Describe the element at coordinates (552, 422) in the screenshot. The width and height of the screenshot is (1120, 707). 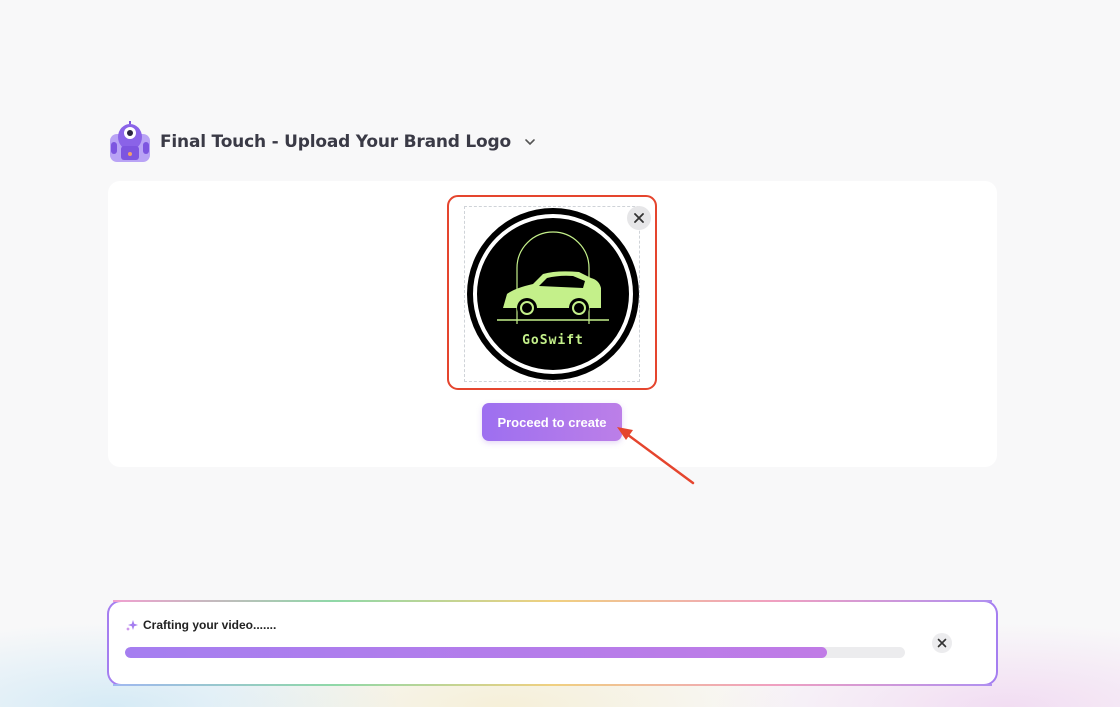
I see `proceed-to-create-button: Proceed to create` at that location.